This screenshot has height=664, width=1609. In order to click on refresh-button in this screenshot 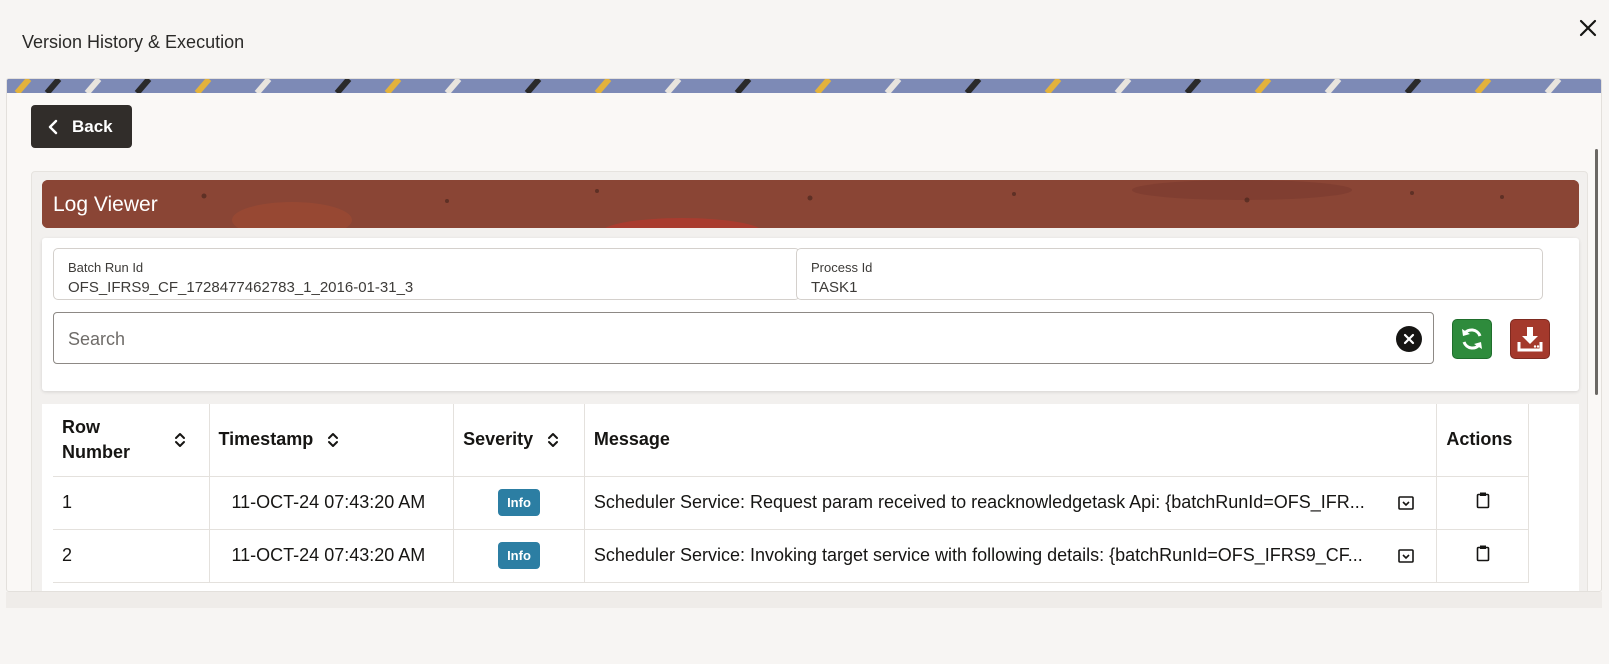, I will do `click(1472, 339)`.